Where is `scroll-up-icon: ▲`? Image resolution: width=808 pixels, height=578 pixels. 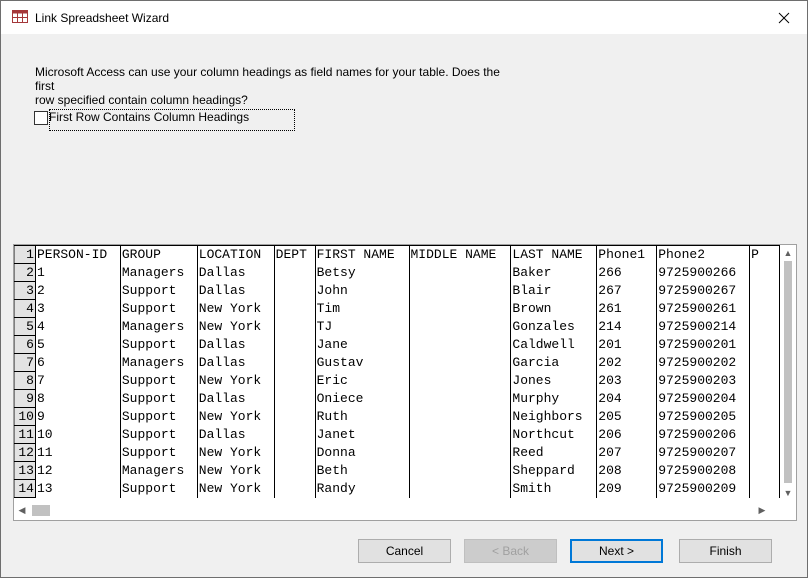
scroll-up-icon: ▲ is located at coordinates (788, 253).